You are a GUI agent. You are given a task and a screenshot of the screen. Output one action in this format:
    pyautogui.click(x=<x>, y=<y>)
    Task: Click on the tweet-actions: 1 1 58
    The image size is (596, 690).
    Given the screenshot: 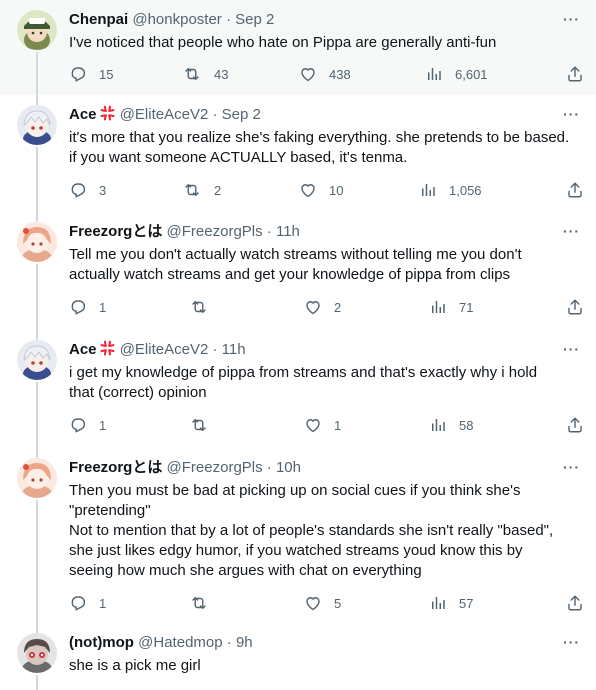 What is the action you would take?
    pyautogui.click(x=326, y=425)
    